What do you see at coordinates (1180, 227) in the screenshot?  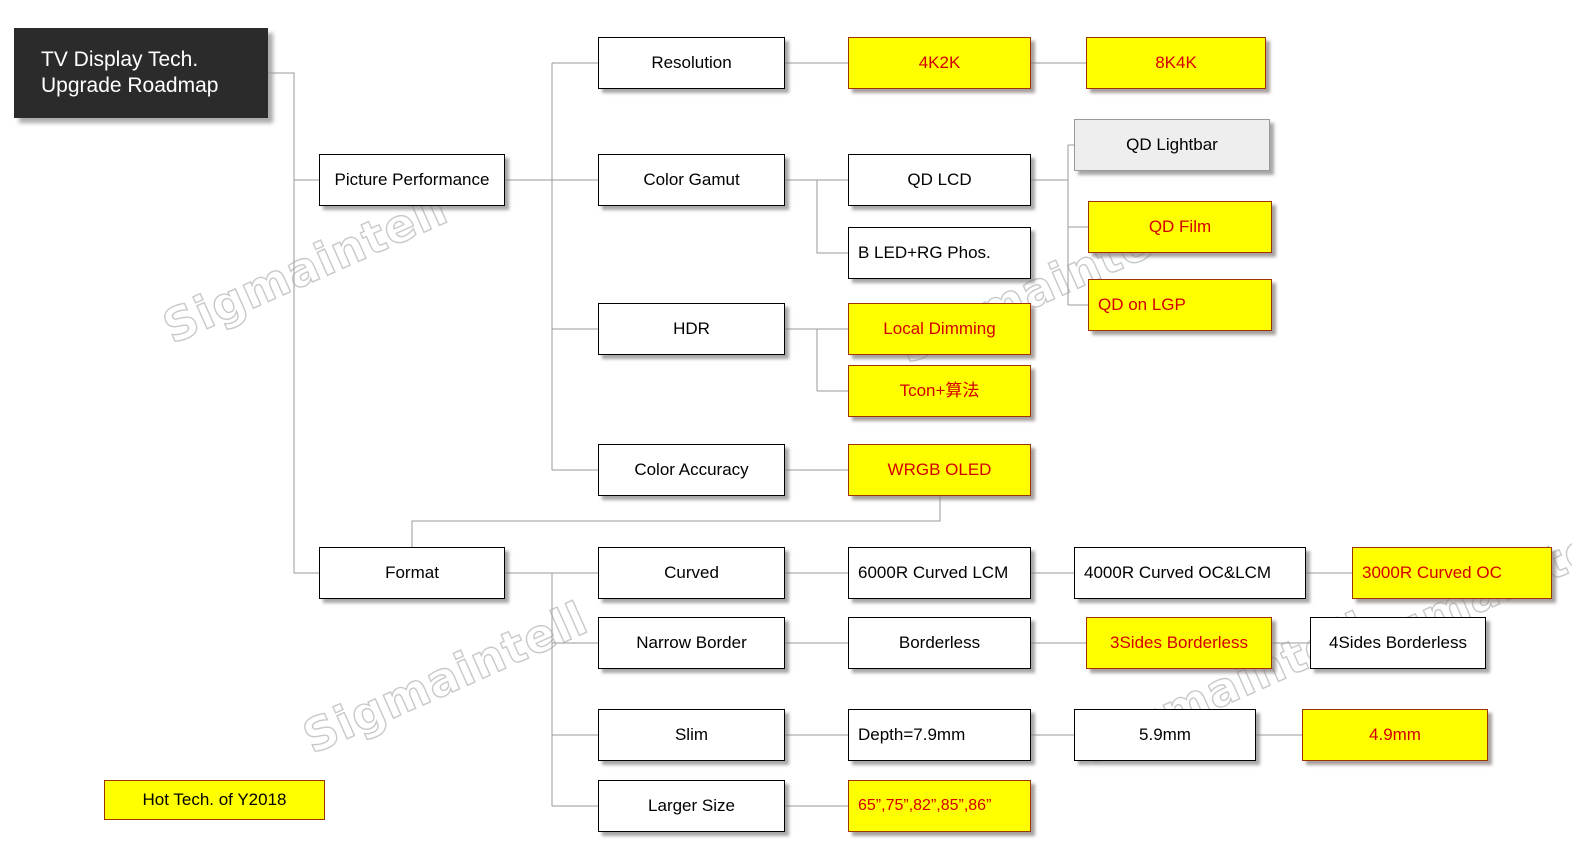 I see `node-qd-film: QD Film` at bounding box center [1180, 227].